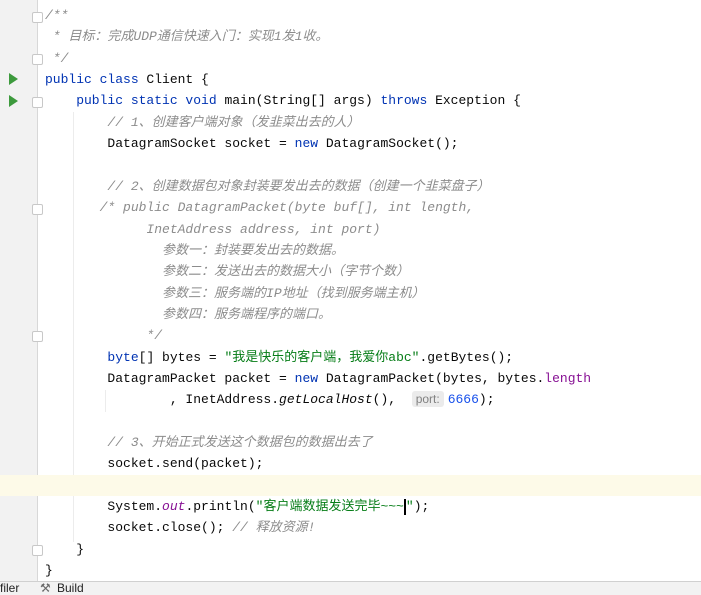 This screenshot has height=595, width=701. I want to click on code-token: // 1、创建客户端对象（发韭菜出去的人）, so click(202, 122).